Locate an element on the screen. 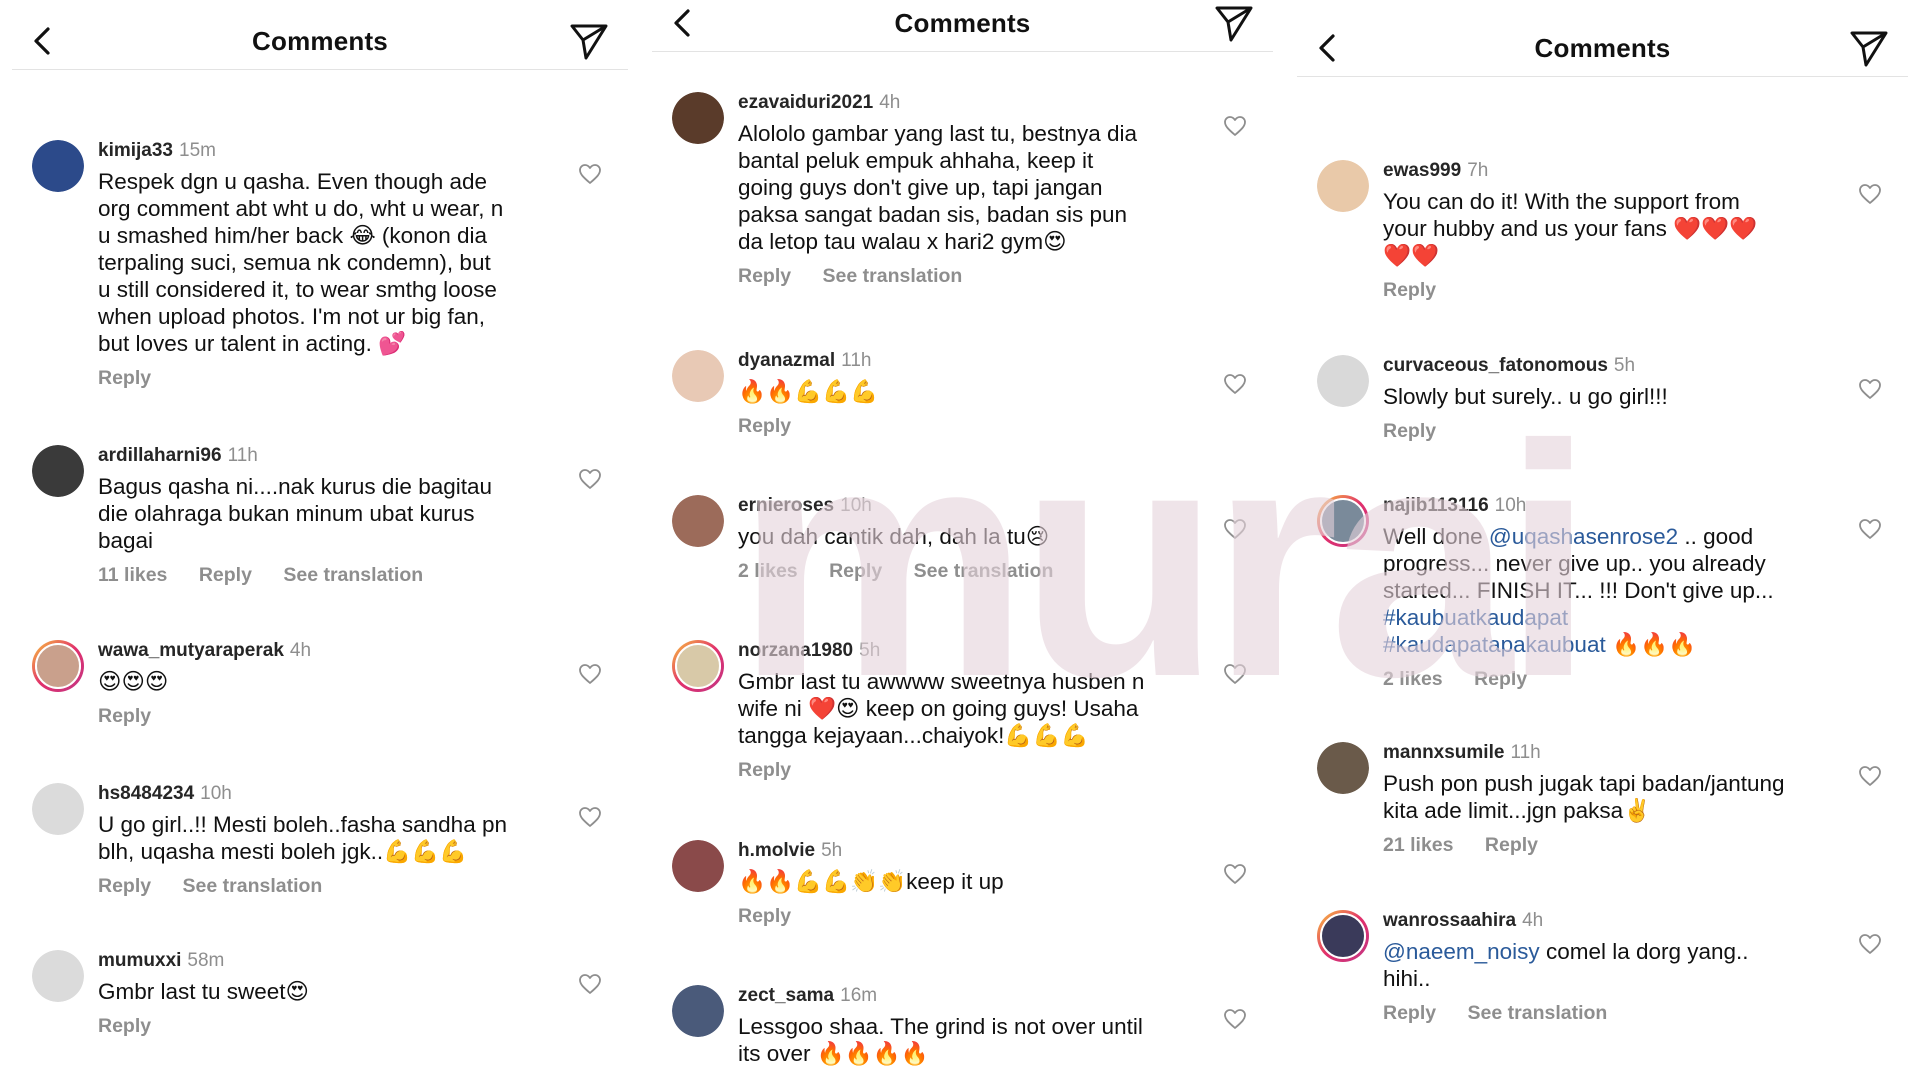 Image resolution: width=1920 pixels, height=1080 pixels. mention-link: @uqashasenrose2 is located at coordinates (1583, 536).